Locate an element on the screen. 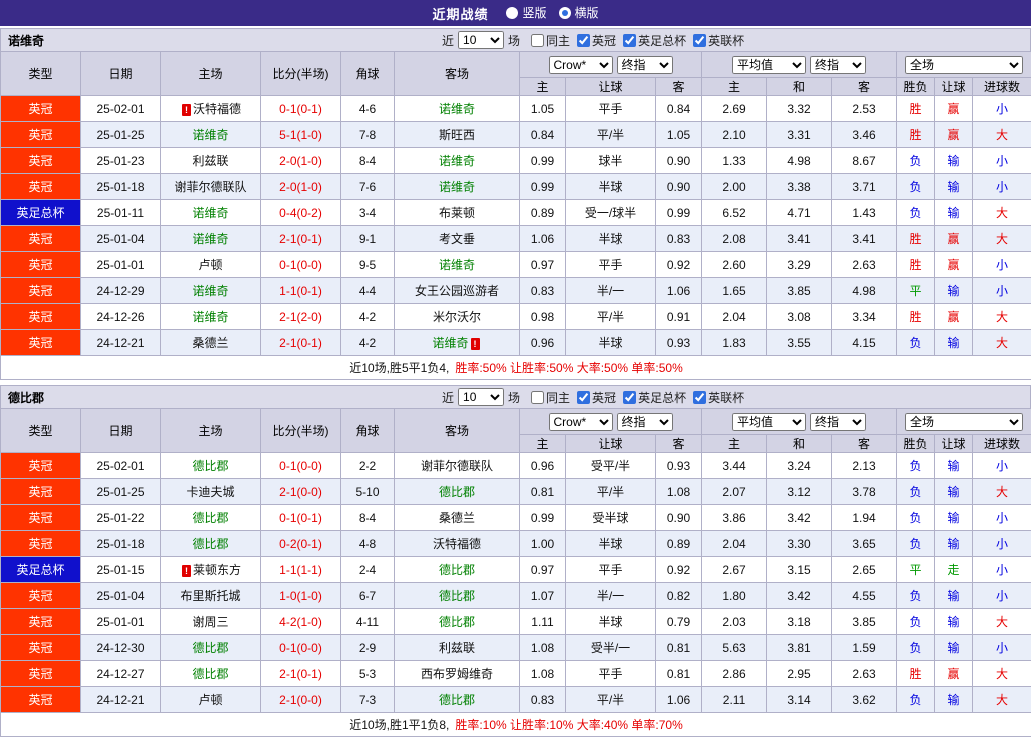 This screenshot has width=1031, height=742. radio-icon is located at coordinates (512, 13).